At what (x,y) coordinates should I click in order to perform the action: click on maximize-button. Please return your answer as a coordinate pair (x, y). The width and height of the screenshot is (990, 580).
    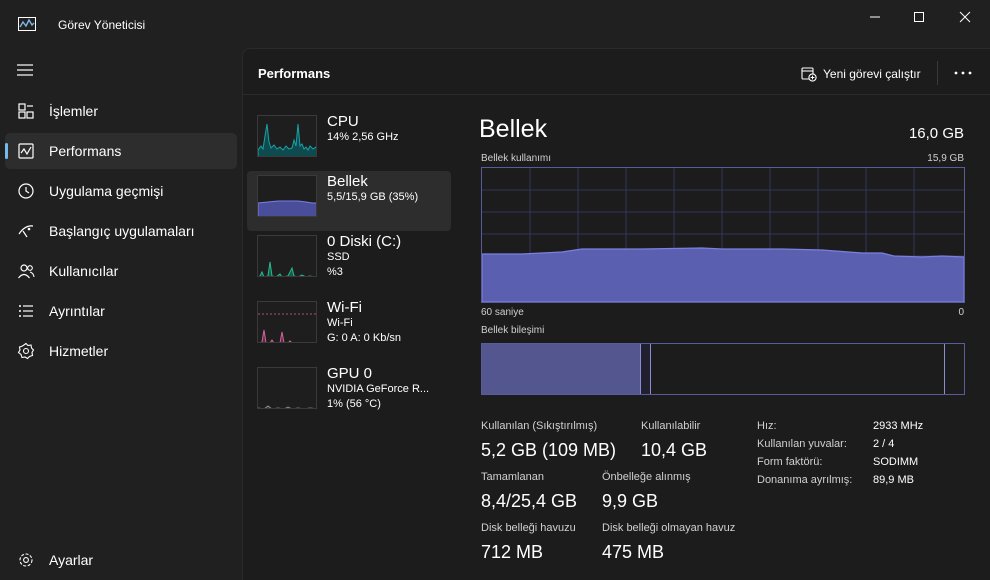
    Looking at the image, I should click on (919, 17).